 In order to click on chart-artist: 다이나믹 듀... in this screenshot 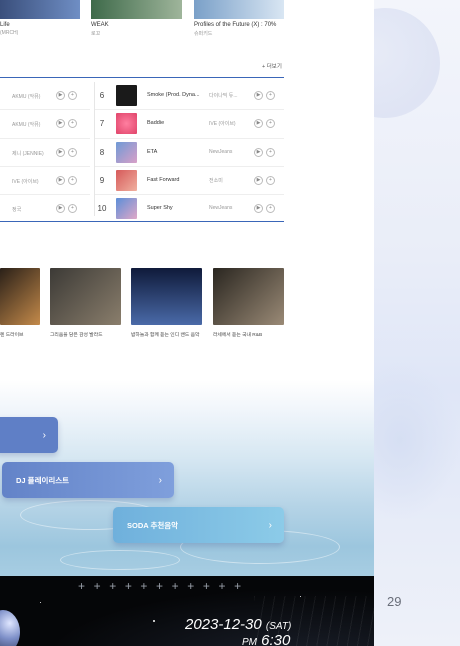, I will do `click(223, 96)`.